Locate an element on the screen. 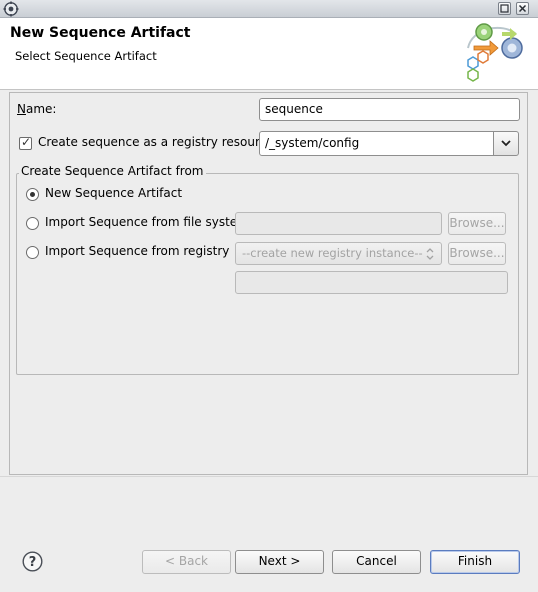 The height and width of the screenshot is (592, 538). footer-separator is located at coordinates (269, 476).